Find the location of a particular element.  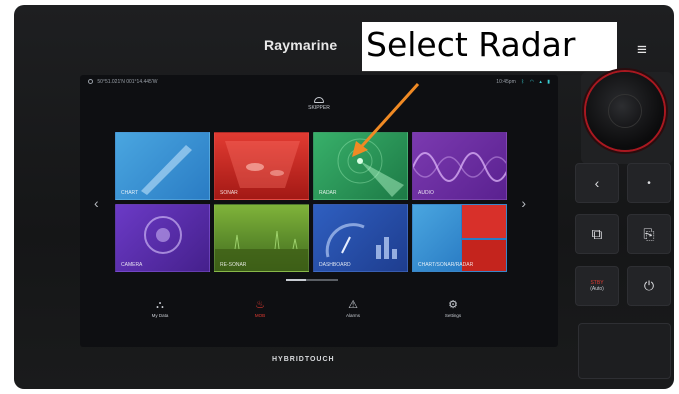

page-indicator is located at coordinates (312, 280).